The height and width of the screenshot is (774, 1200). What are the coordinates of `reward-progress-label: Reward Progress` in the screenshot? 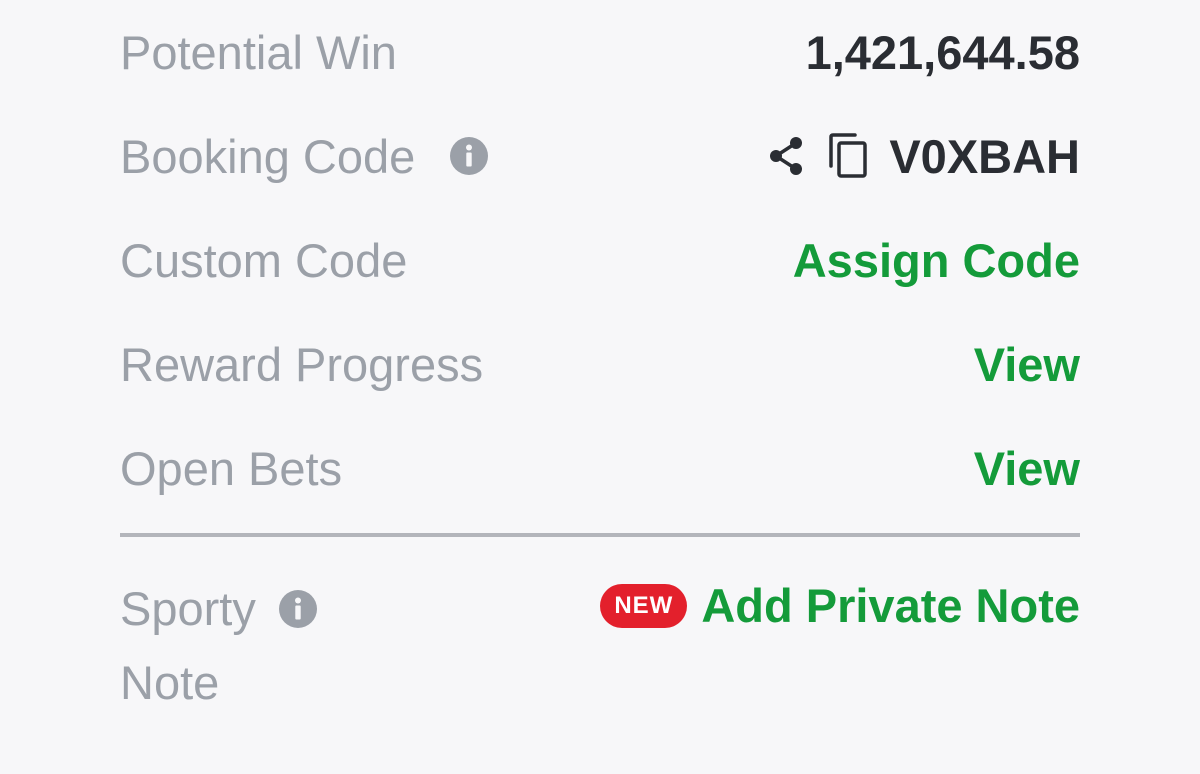 It's located at (302, 364).